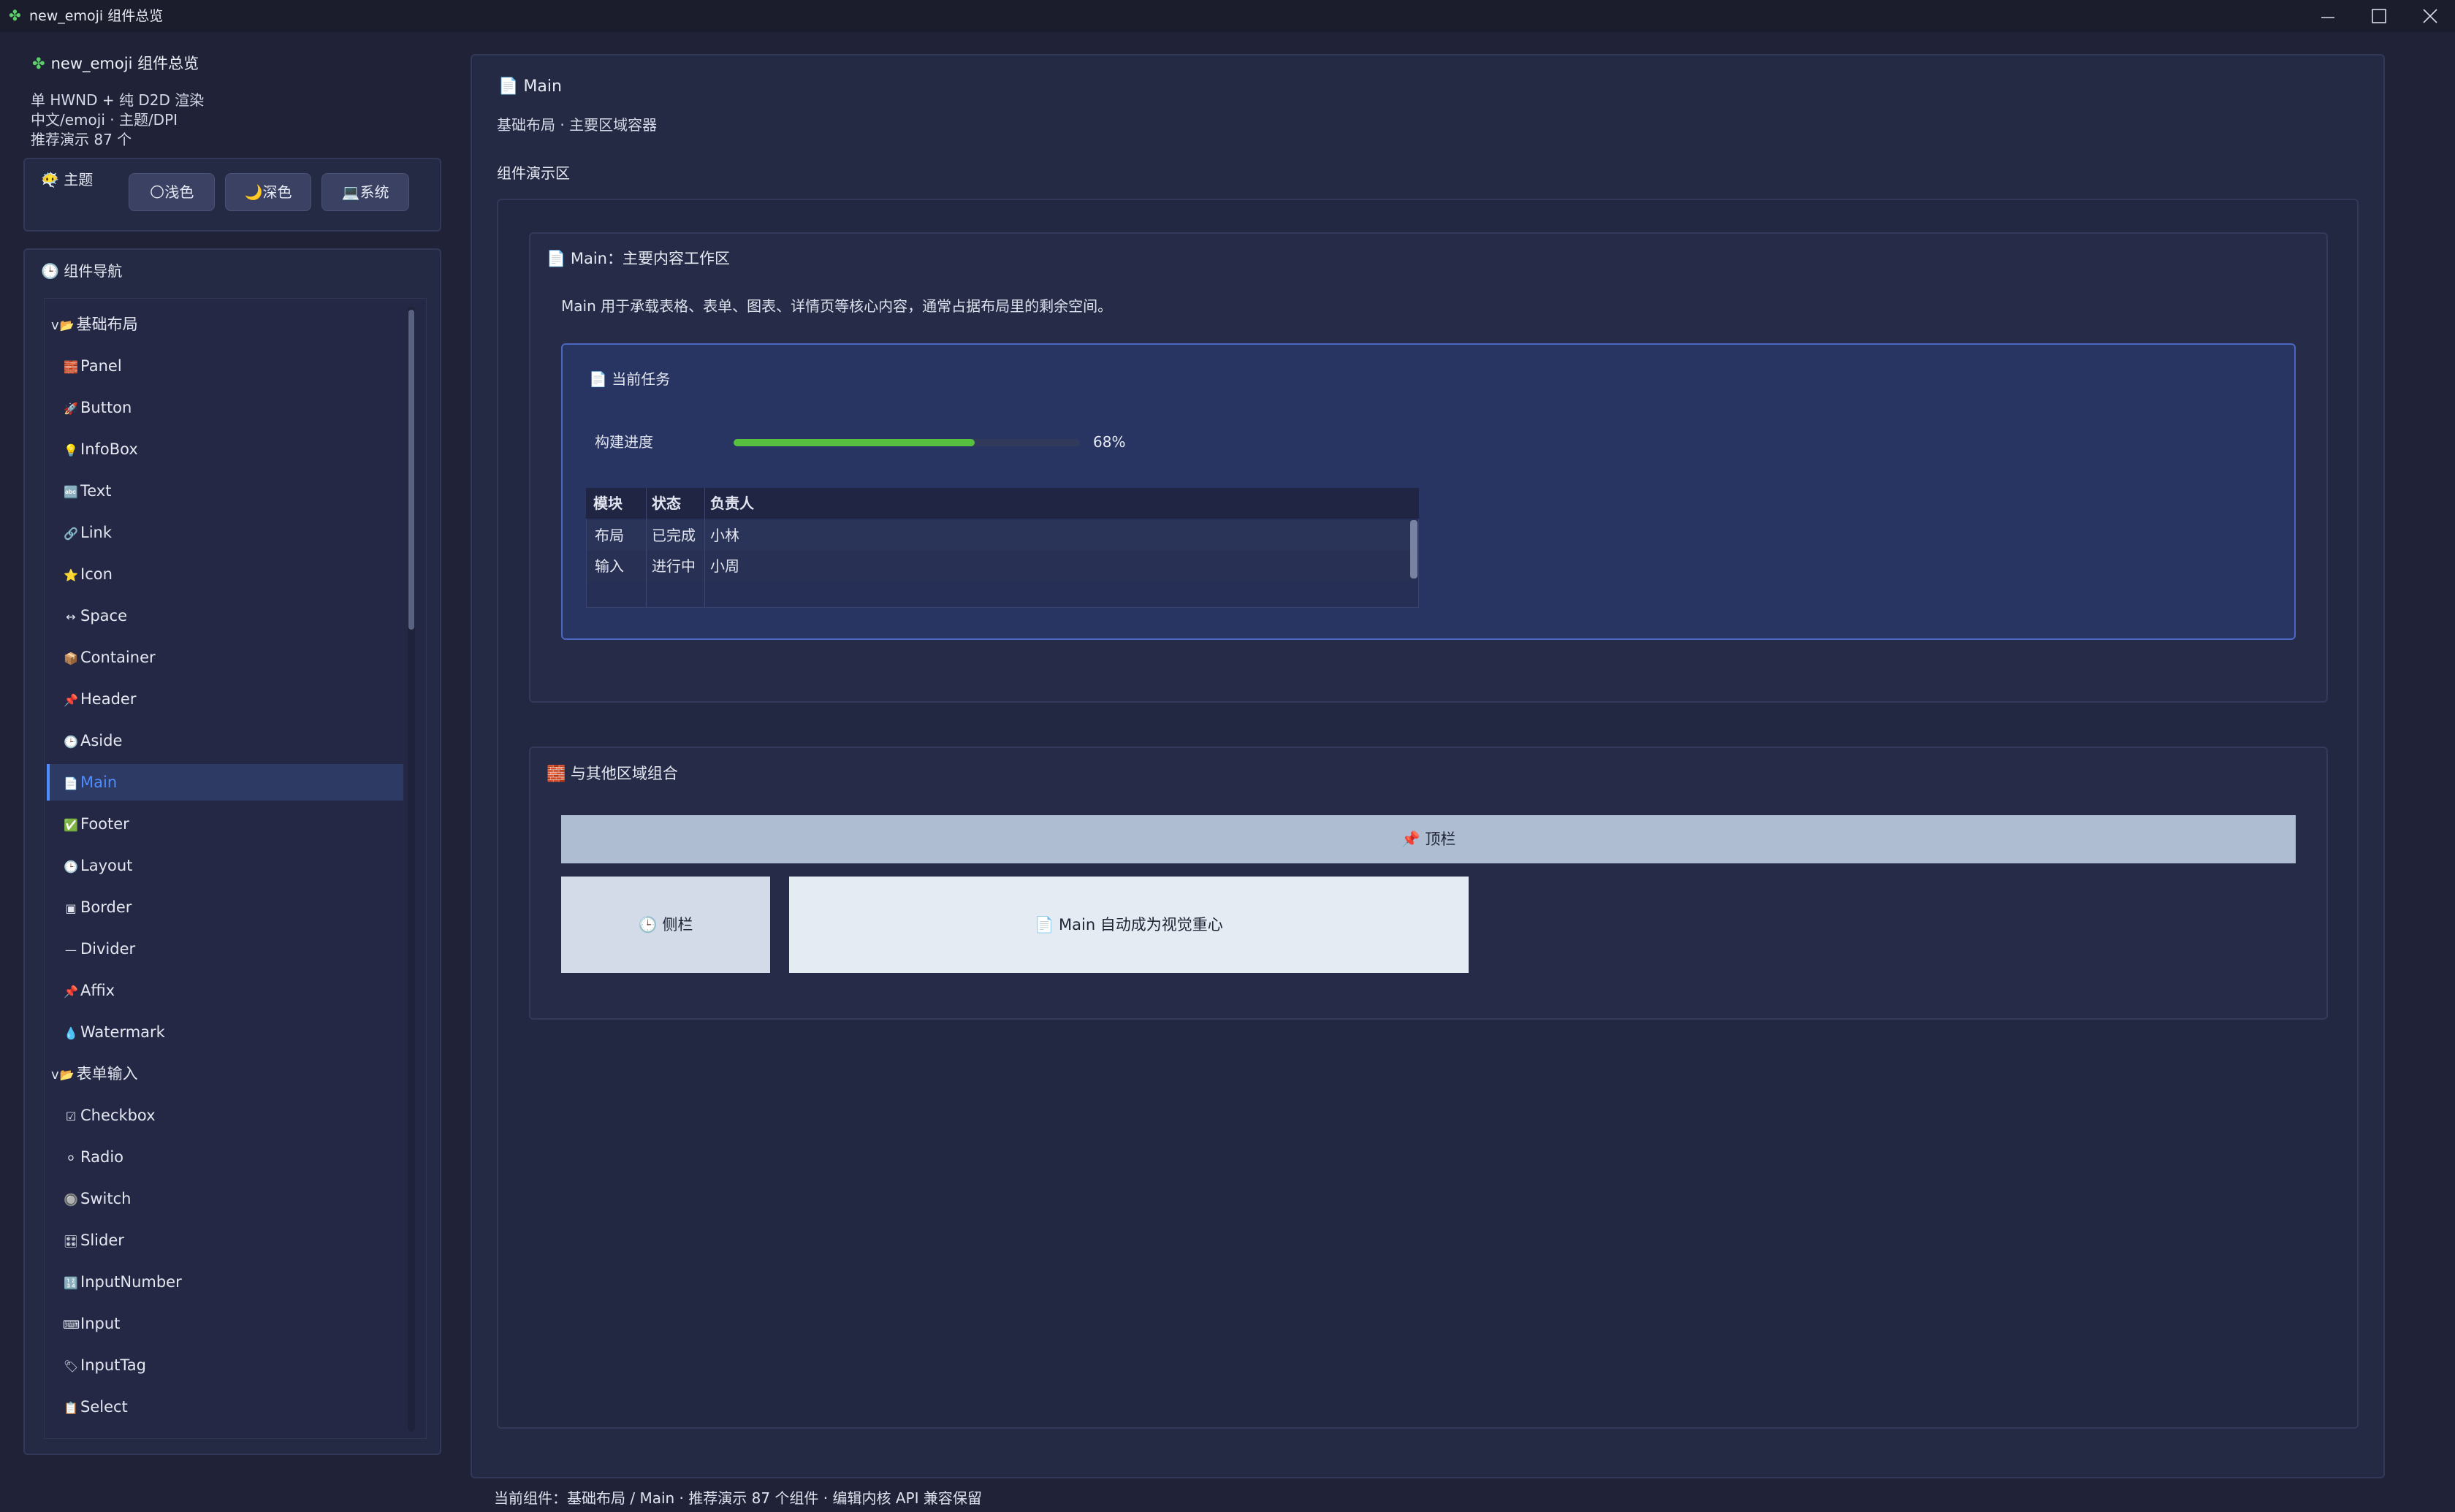 The height and width of the screenshot is (1512, 2455). What do you see at coordinates (157, 192) in the screenshot?
I see `moon-full-icon: 🌕` at bounding box center [157, 192].